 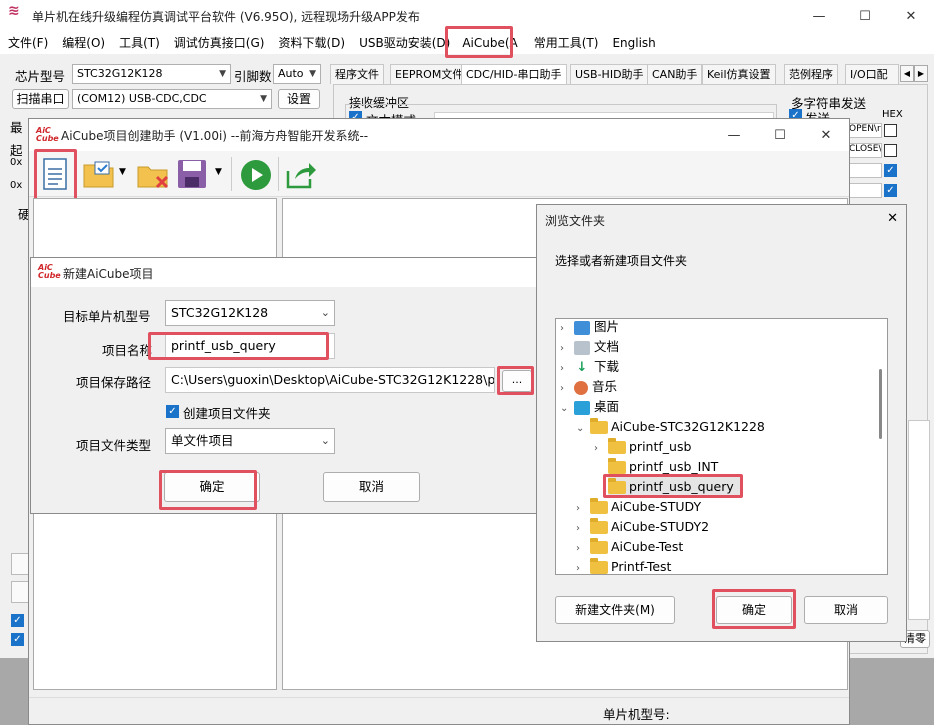 What do you see at coordinates (638, 507) in the screenshot?
I see `tree-item-aicube-study: › AiCube-STUDY` at bounding box center [638, 507].